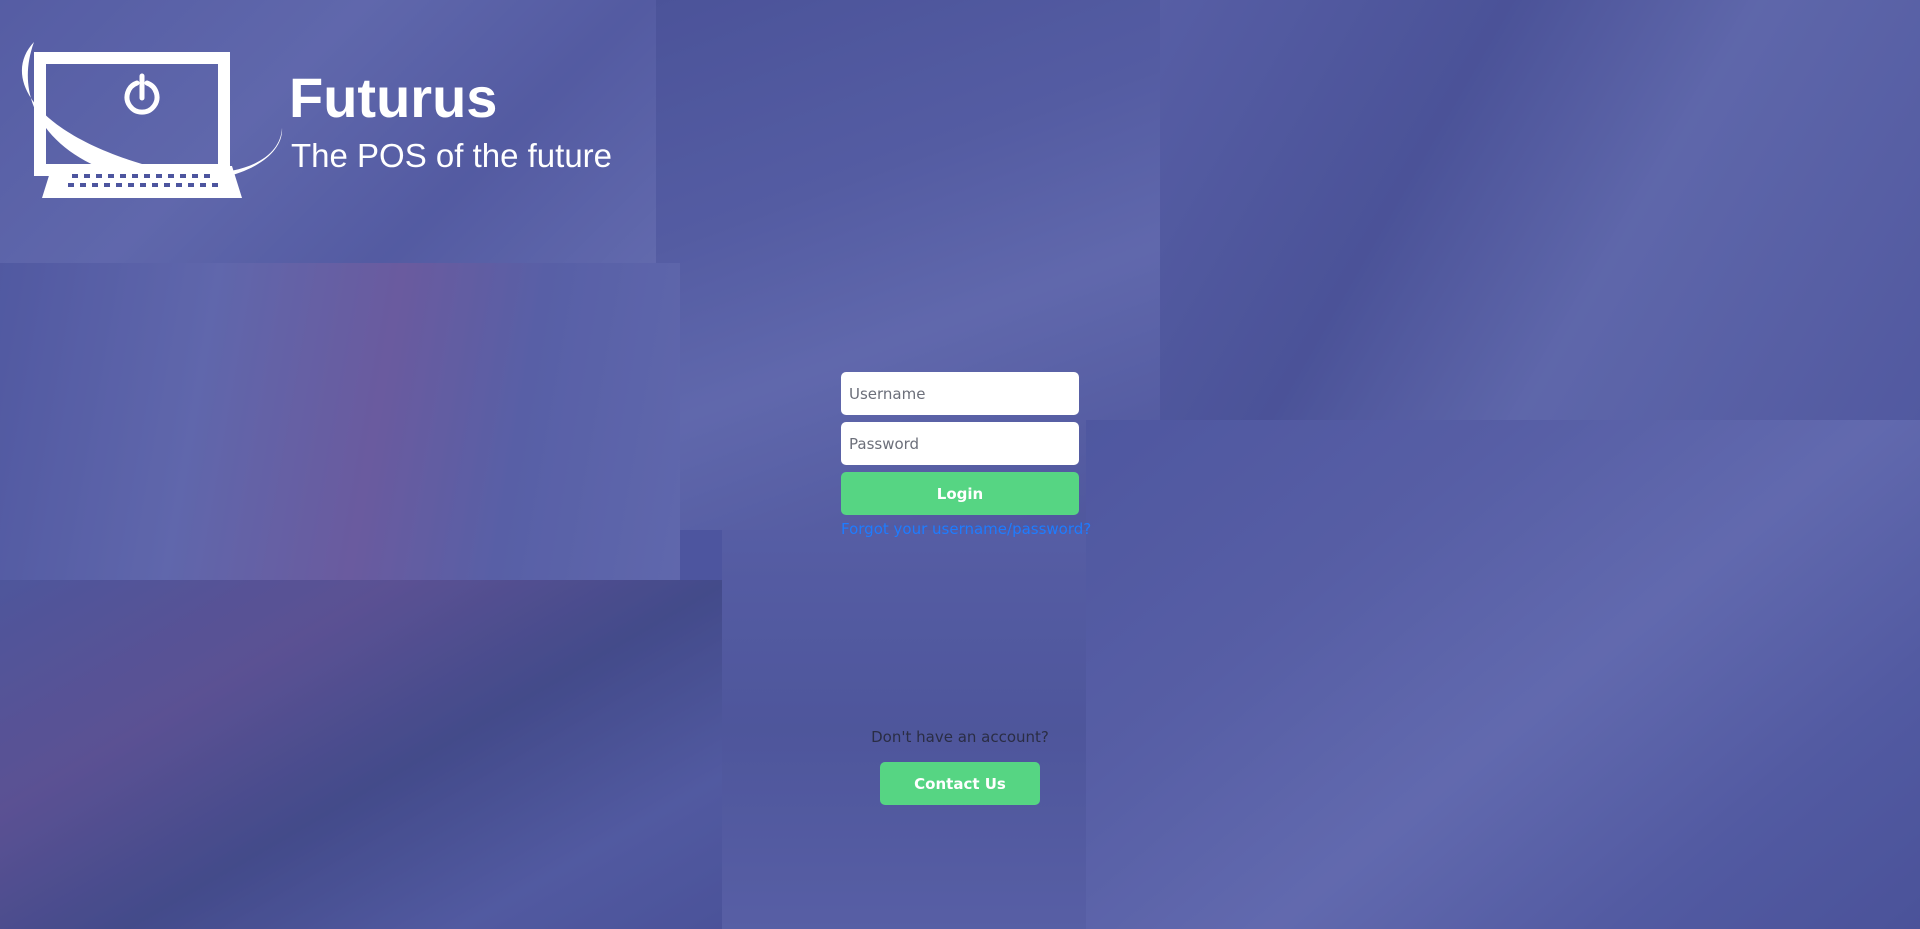 The height and width of the screenshot is (929, 1920). I want to click on login-form: Login Forgot your username/password?, so click(966, 455).